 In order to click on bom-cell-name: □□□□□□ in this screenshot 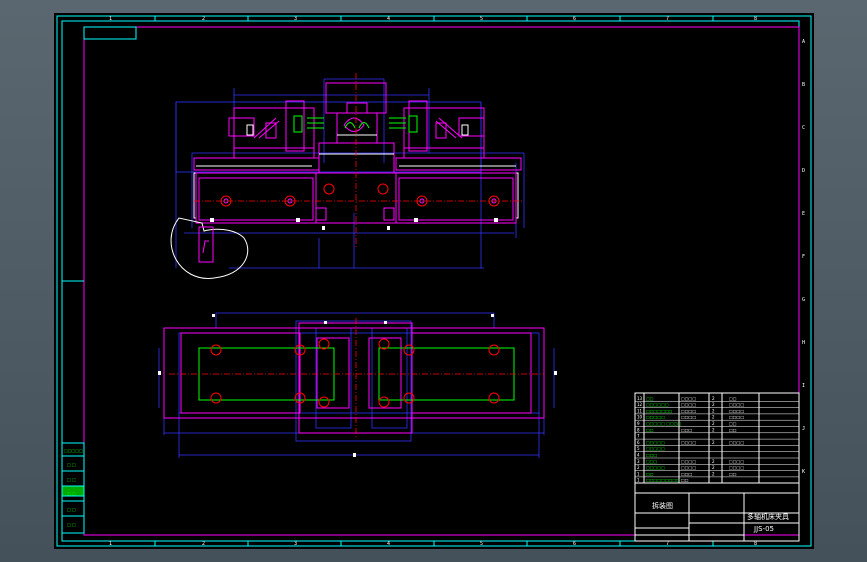, I will do `click(657, 404)`.